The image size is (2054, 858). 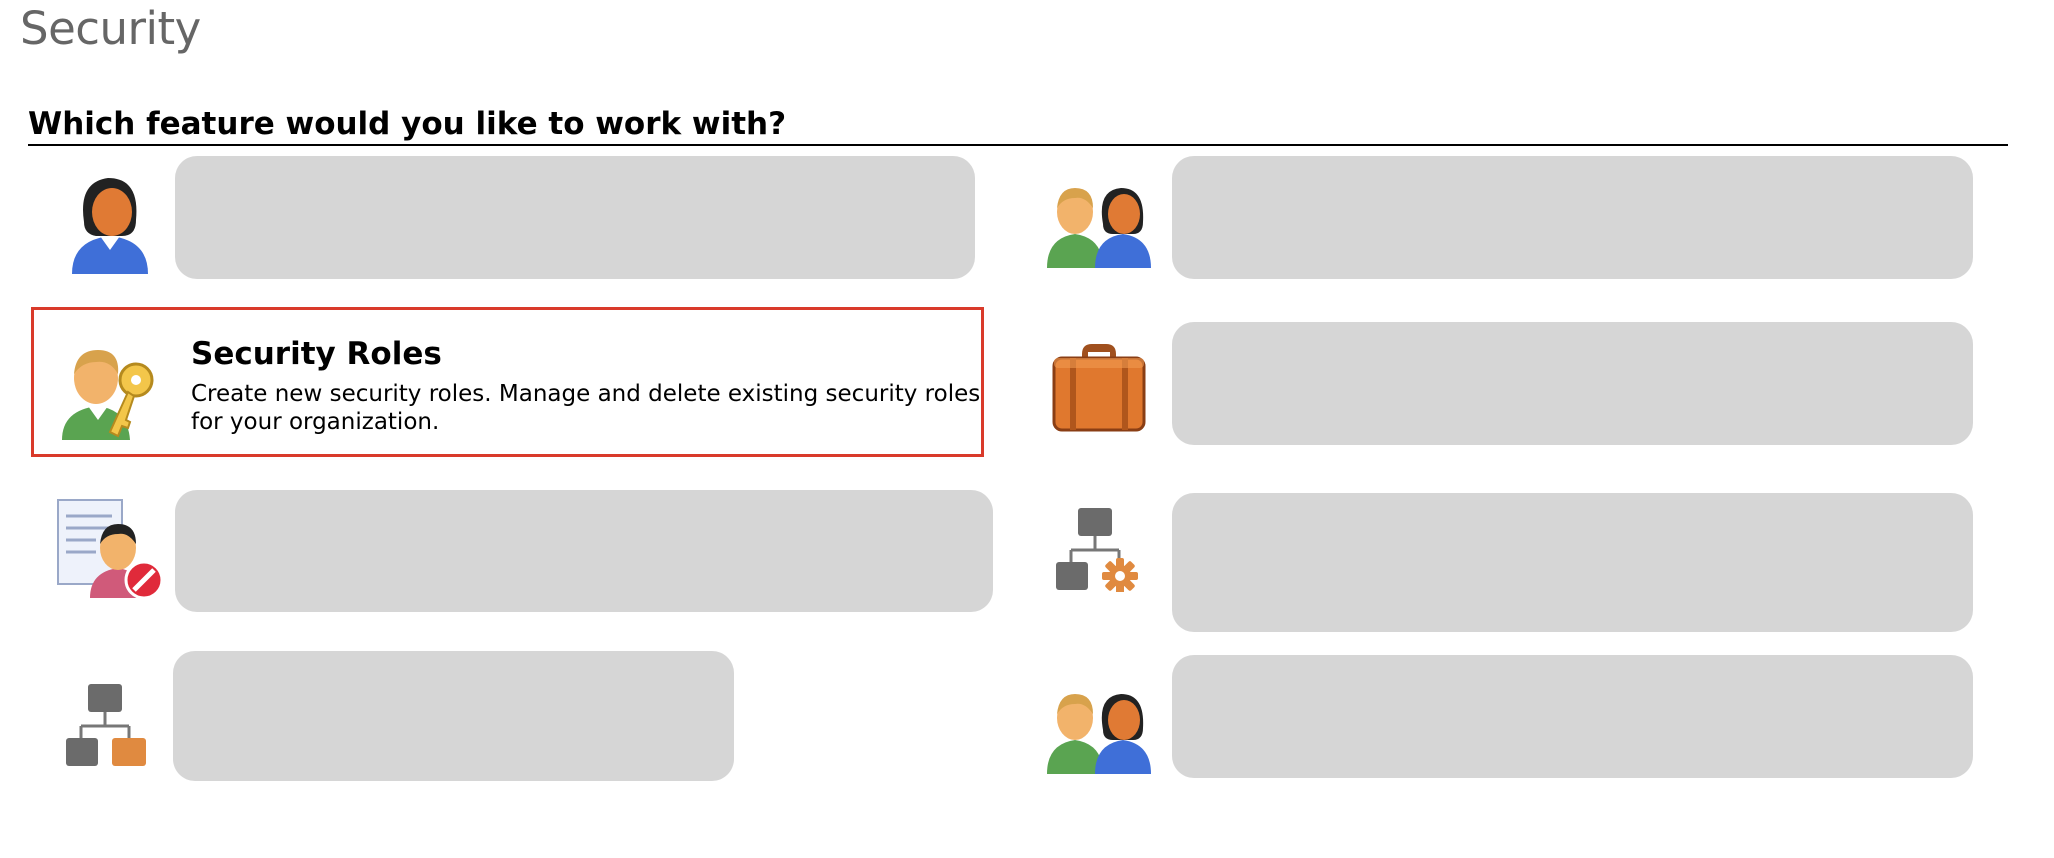 I want to click on user-key-icon, so click(x=110, y=394).